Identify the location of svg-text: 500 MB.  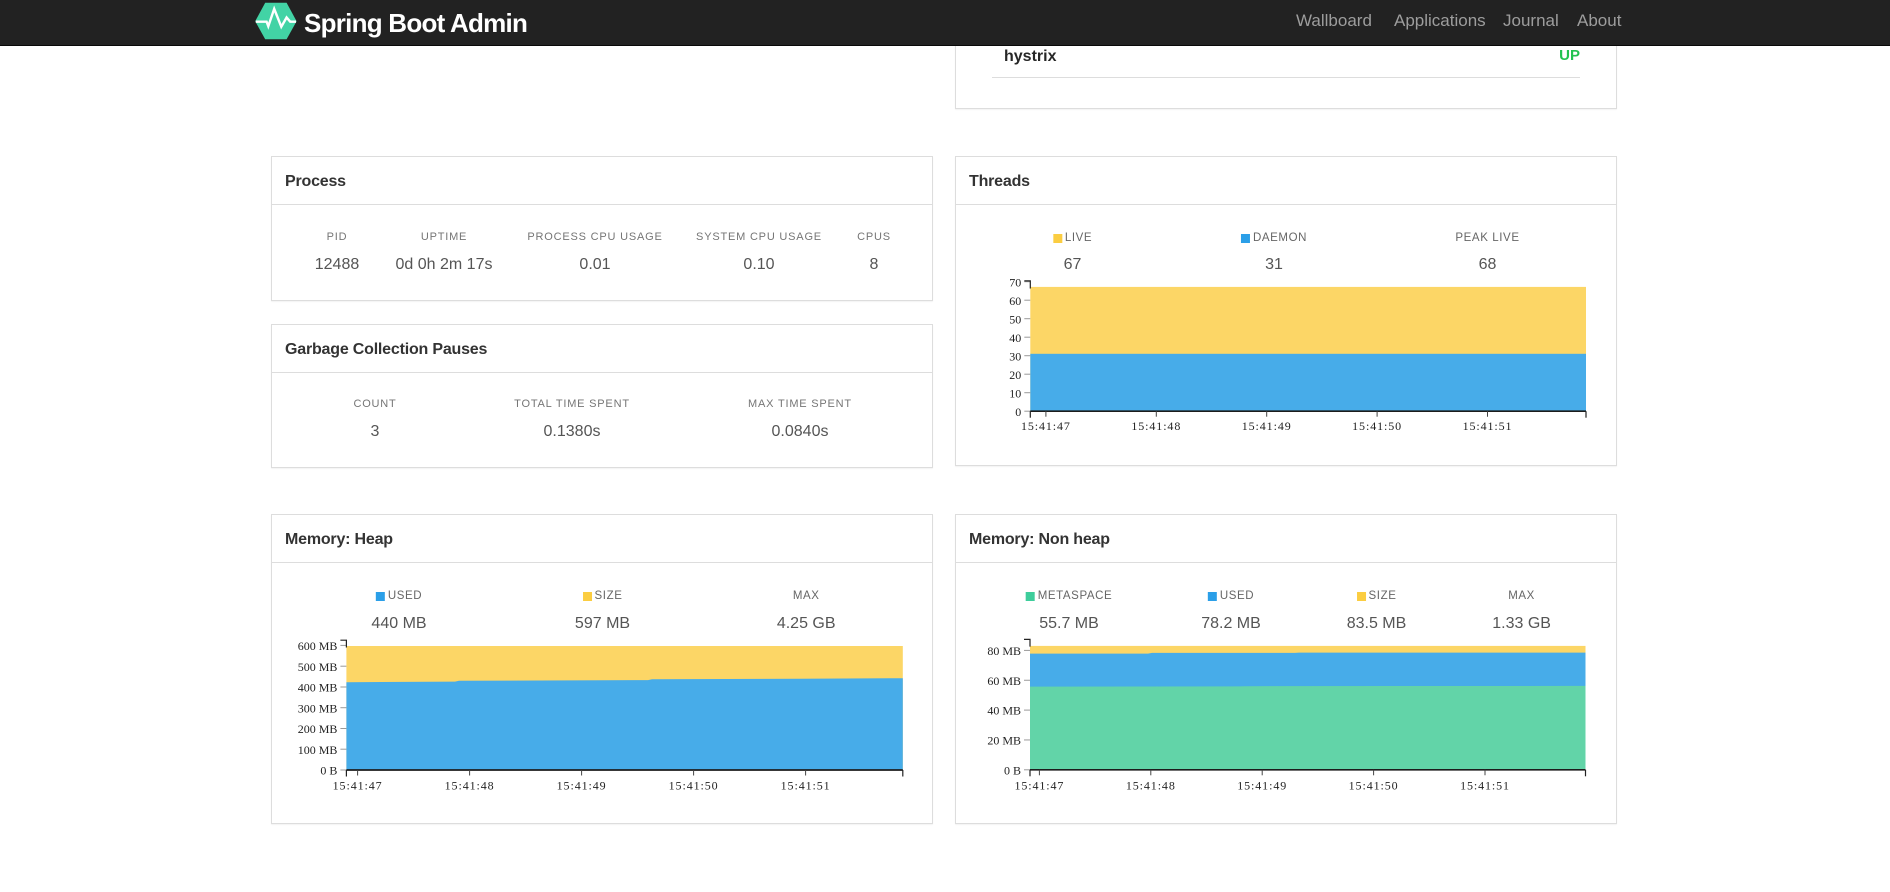
(318, 667).